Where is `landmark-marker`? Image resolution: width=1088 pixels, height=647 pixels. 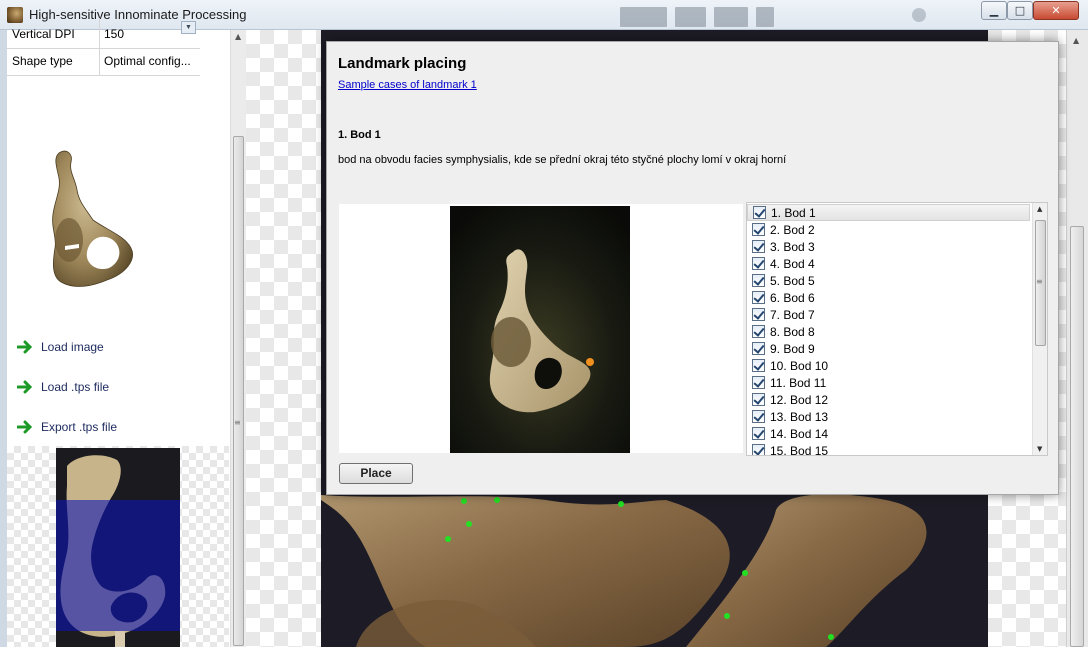 landmark-marker is located at coordinates (590, 362).